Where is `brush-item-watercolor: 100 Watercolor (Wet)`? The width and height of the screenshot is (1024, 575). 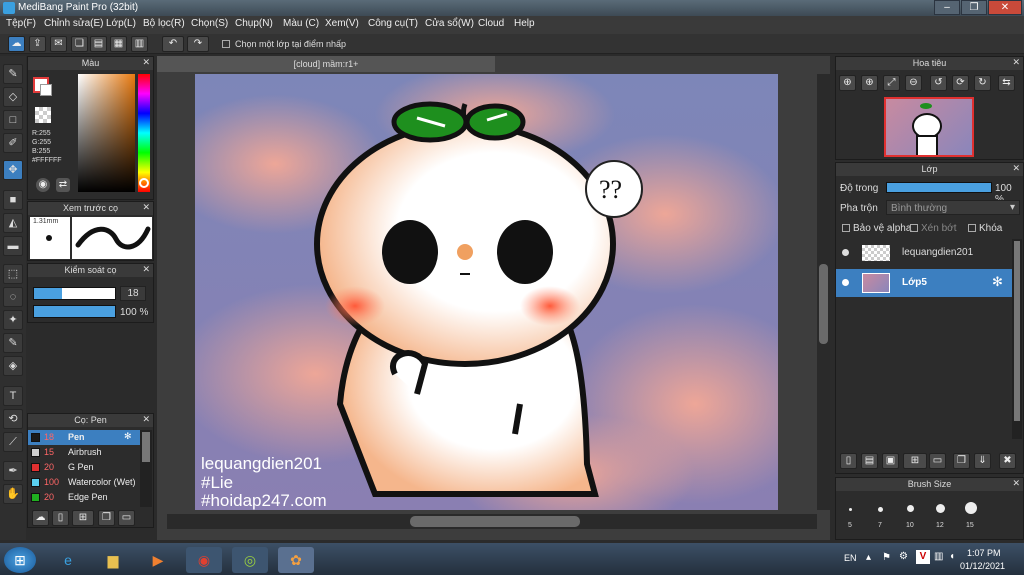 brush-item-watercolor: 100 Watercolor (Wet) is located at coordinates (84, 482).